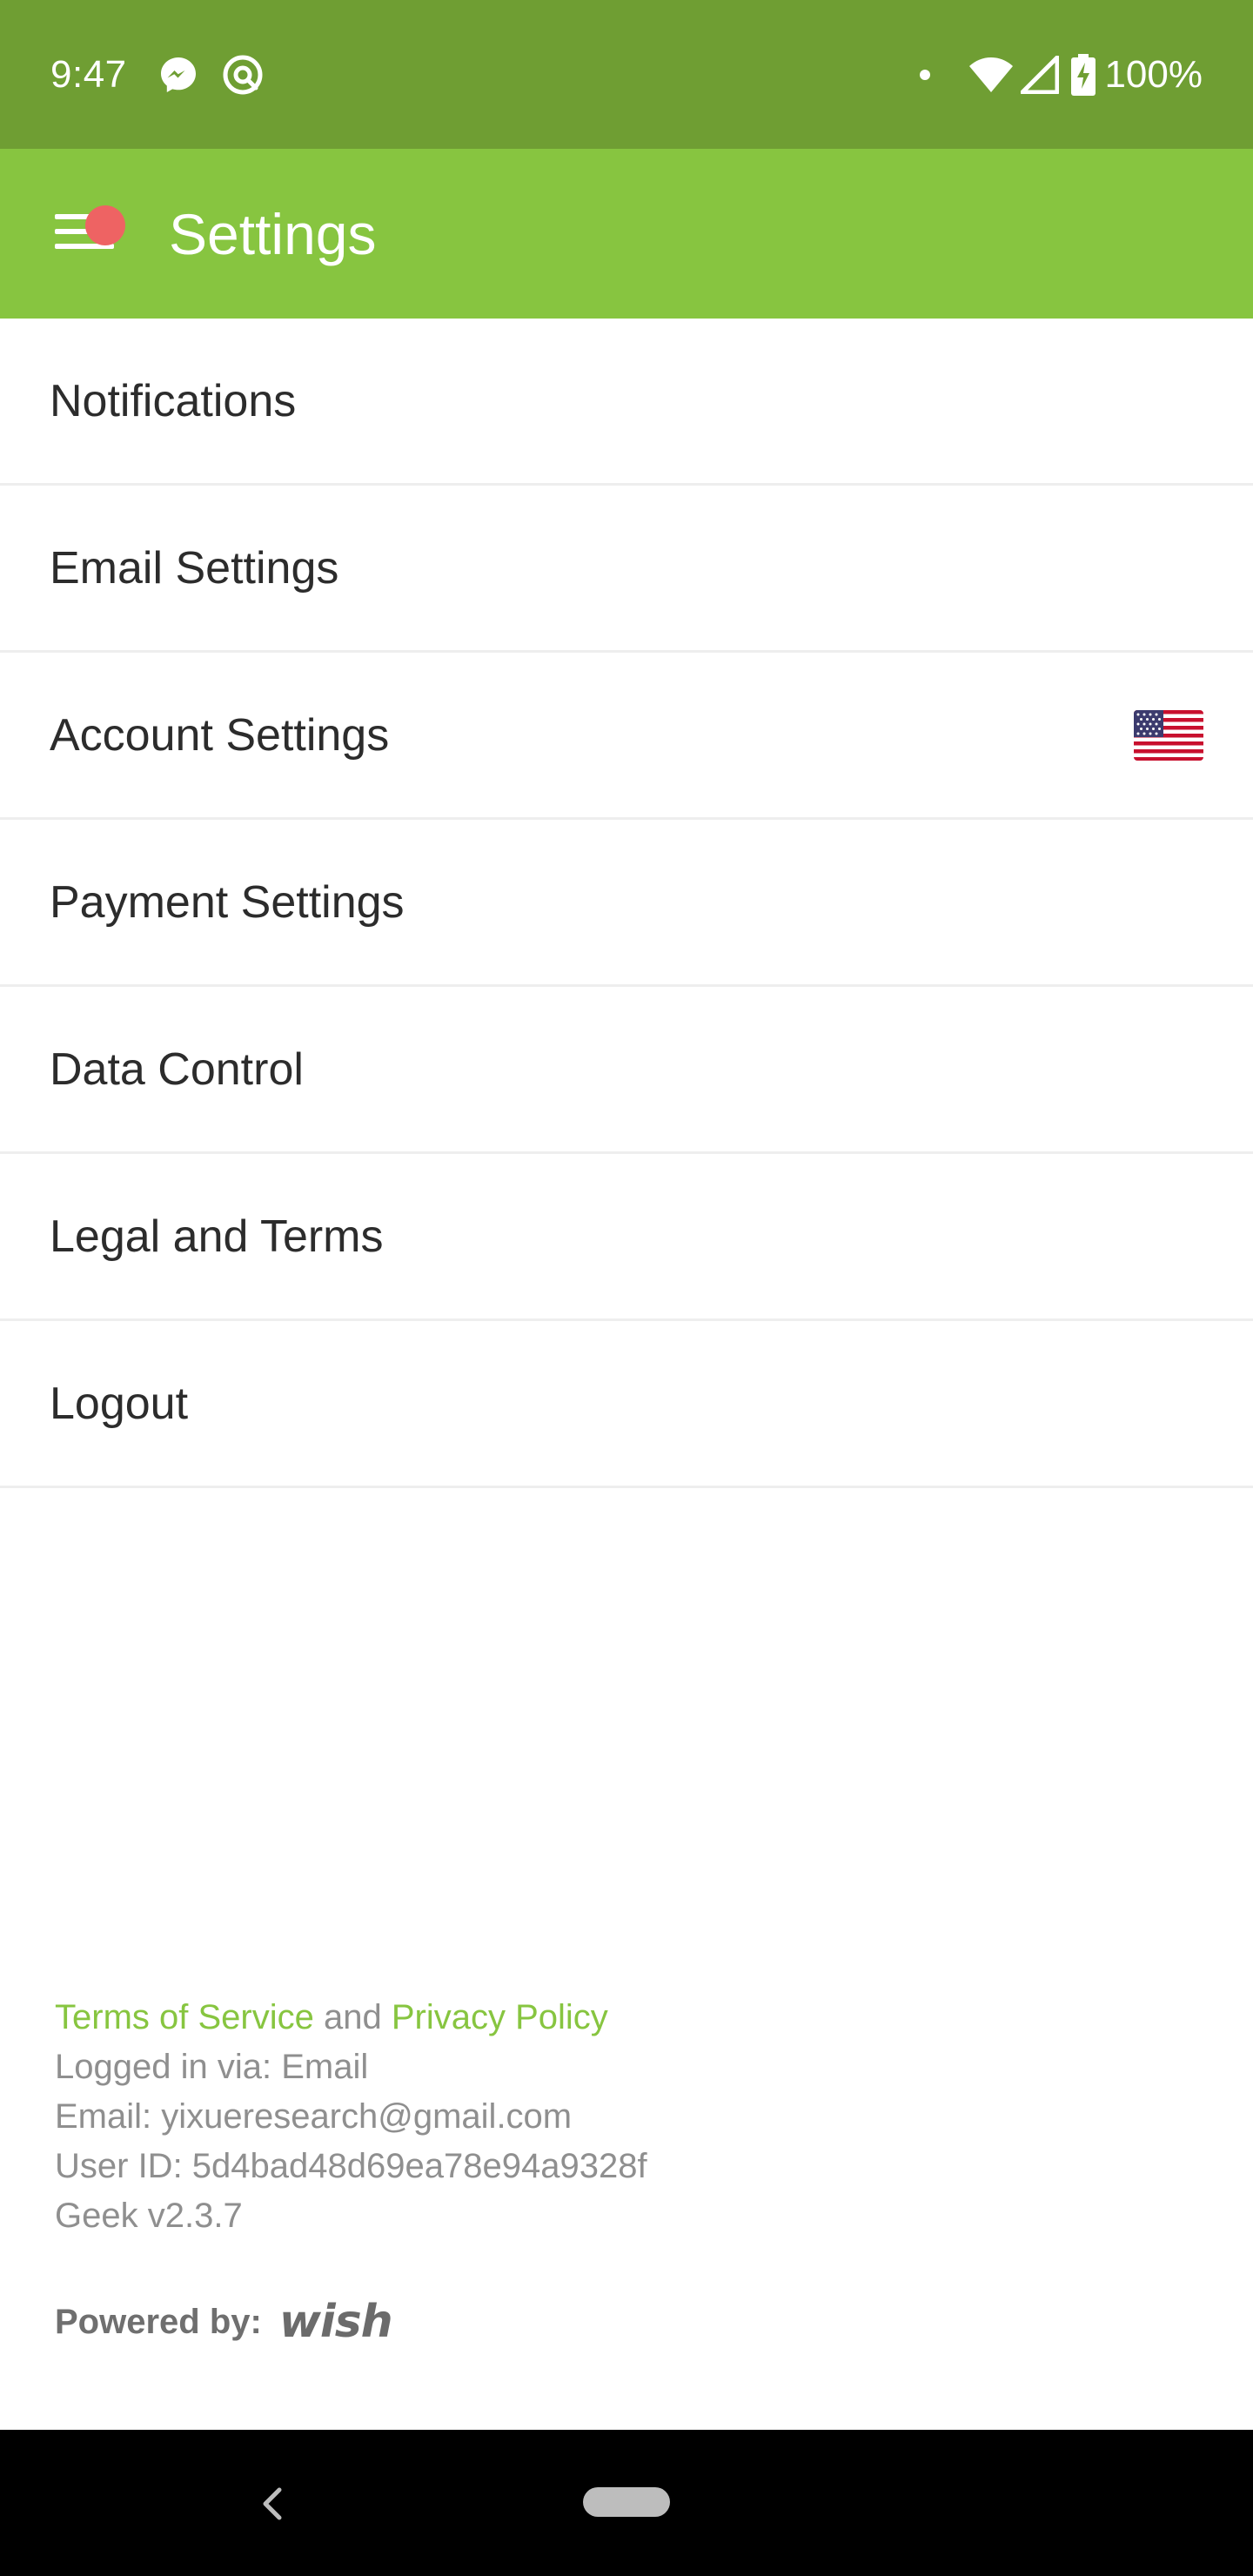 The width and height of the screenshot is (1253, 2576). I want to click on settings-item-label: Notifications, so click(173, 400).